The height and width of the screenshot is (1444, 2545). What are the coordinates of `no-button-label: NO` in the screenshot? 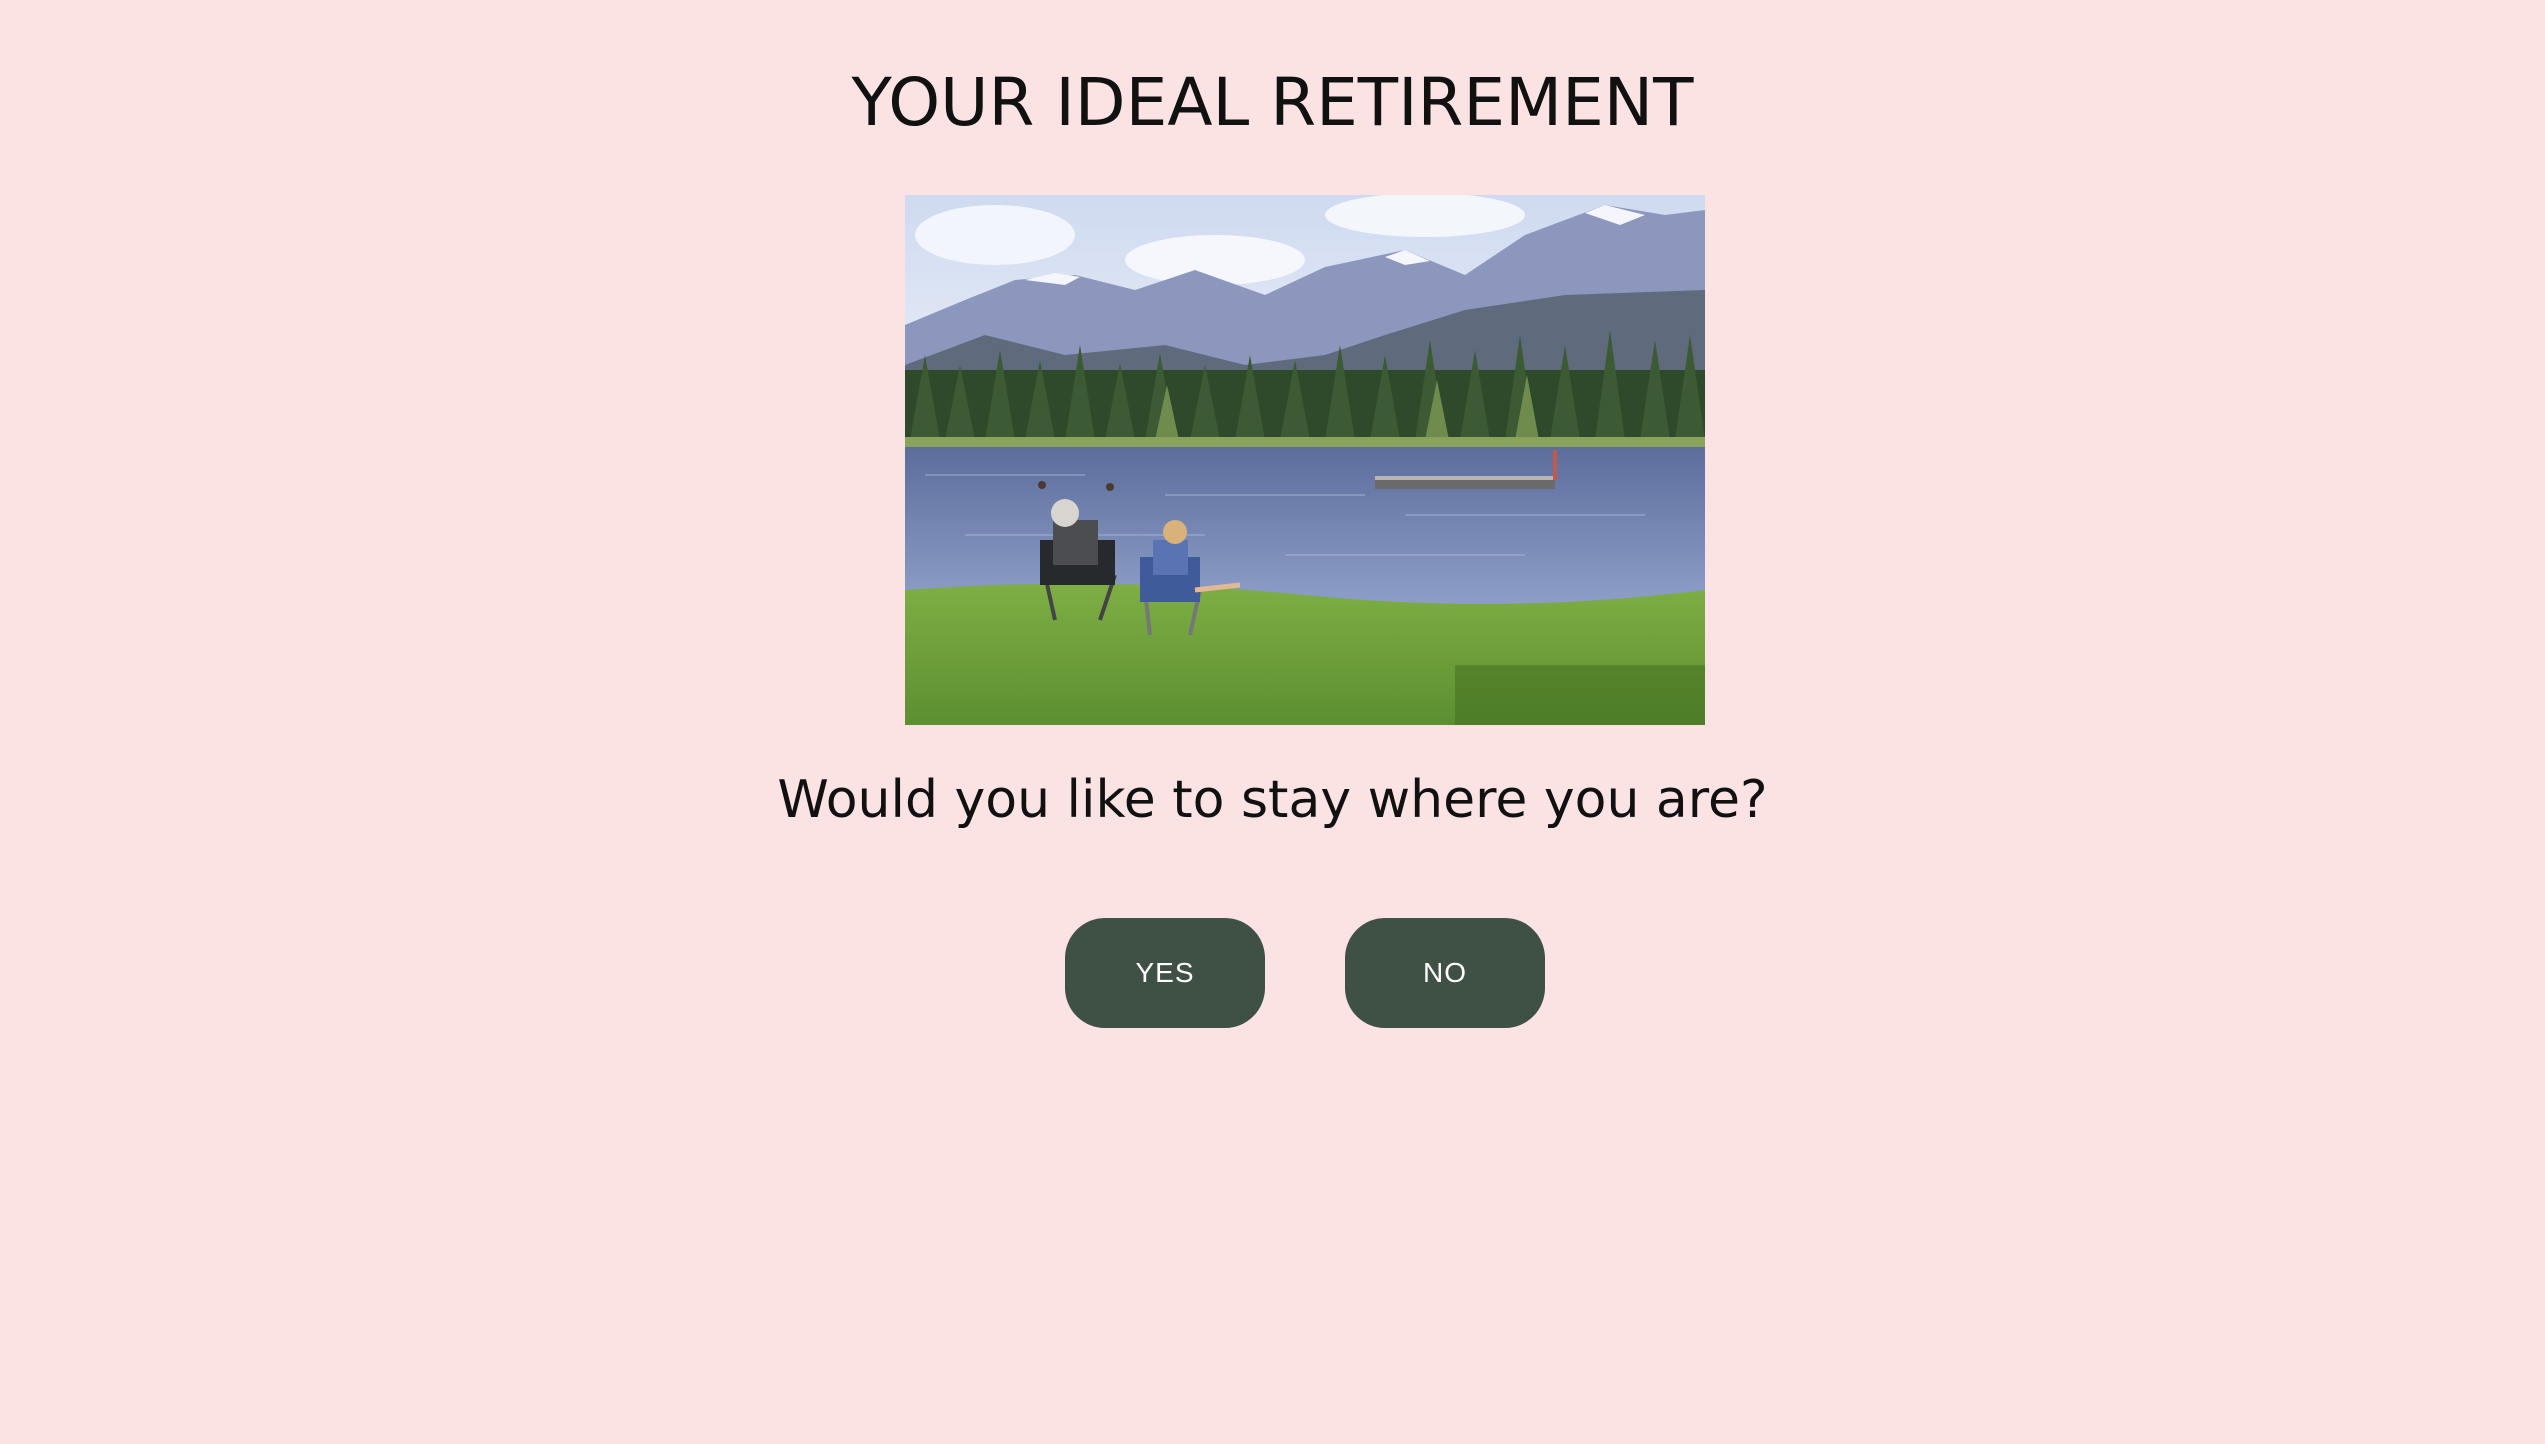 It's located at (1445, 972).